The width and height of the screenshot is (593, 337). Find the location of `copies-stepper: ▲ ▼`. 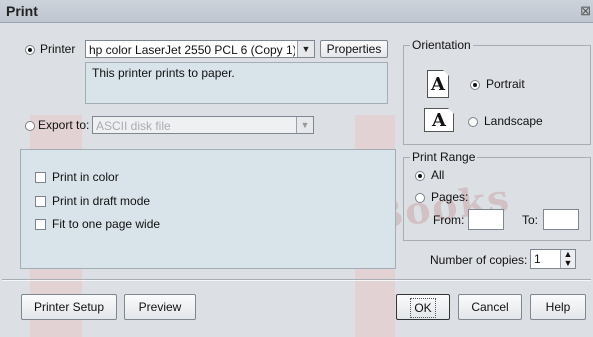

copies-stepper: ▲ ▼ is located at coordinates (567, 259).